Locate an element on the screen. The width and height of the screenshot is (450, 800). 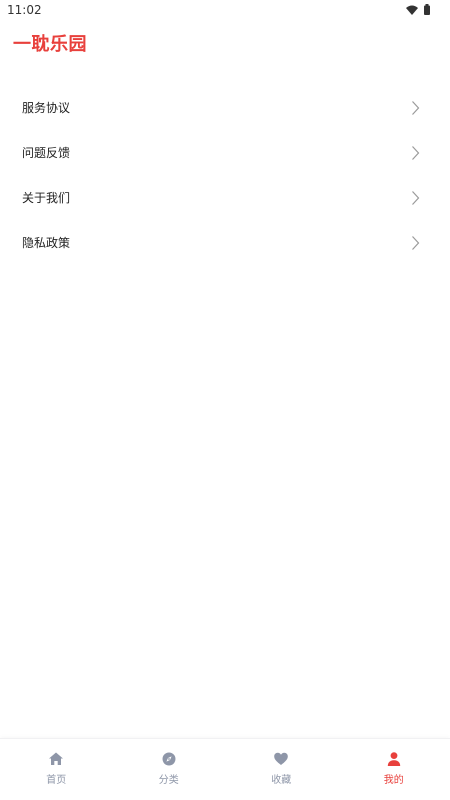
bottom-nav: 首页 分类 收藏 我的 is located at coordinates (225, 769).